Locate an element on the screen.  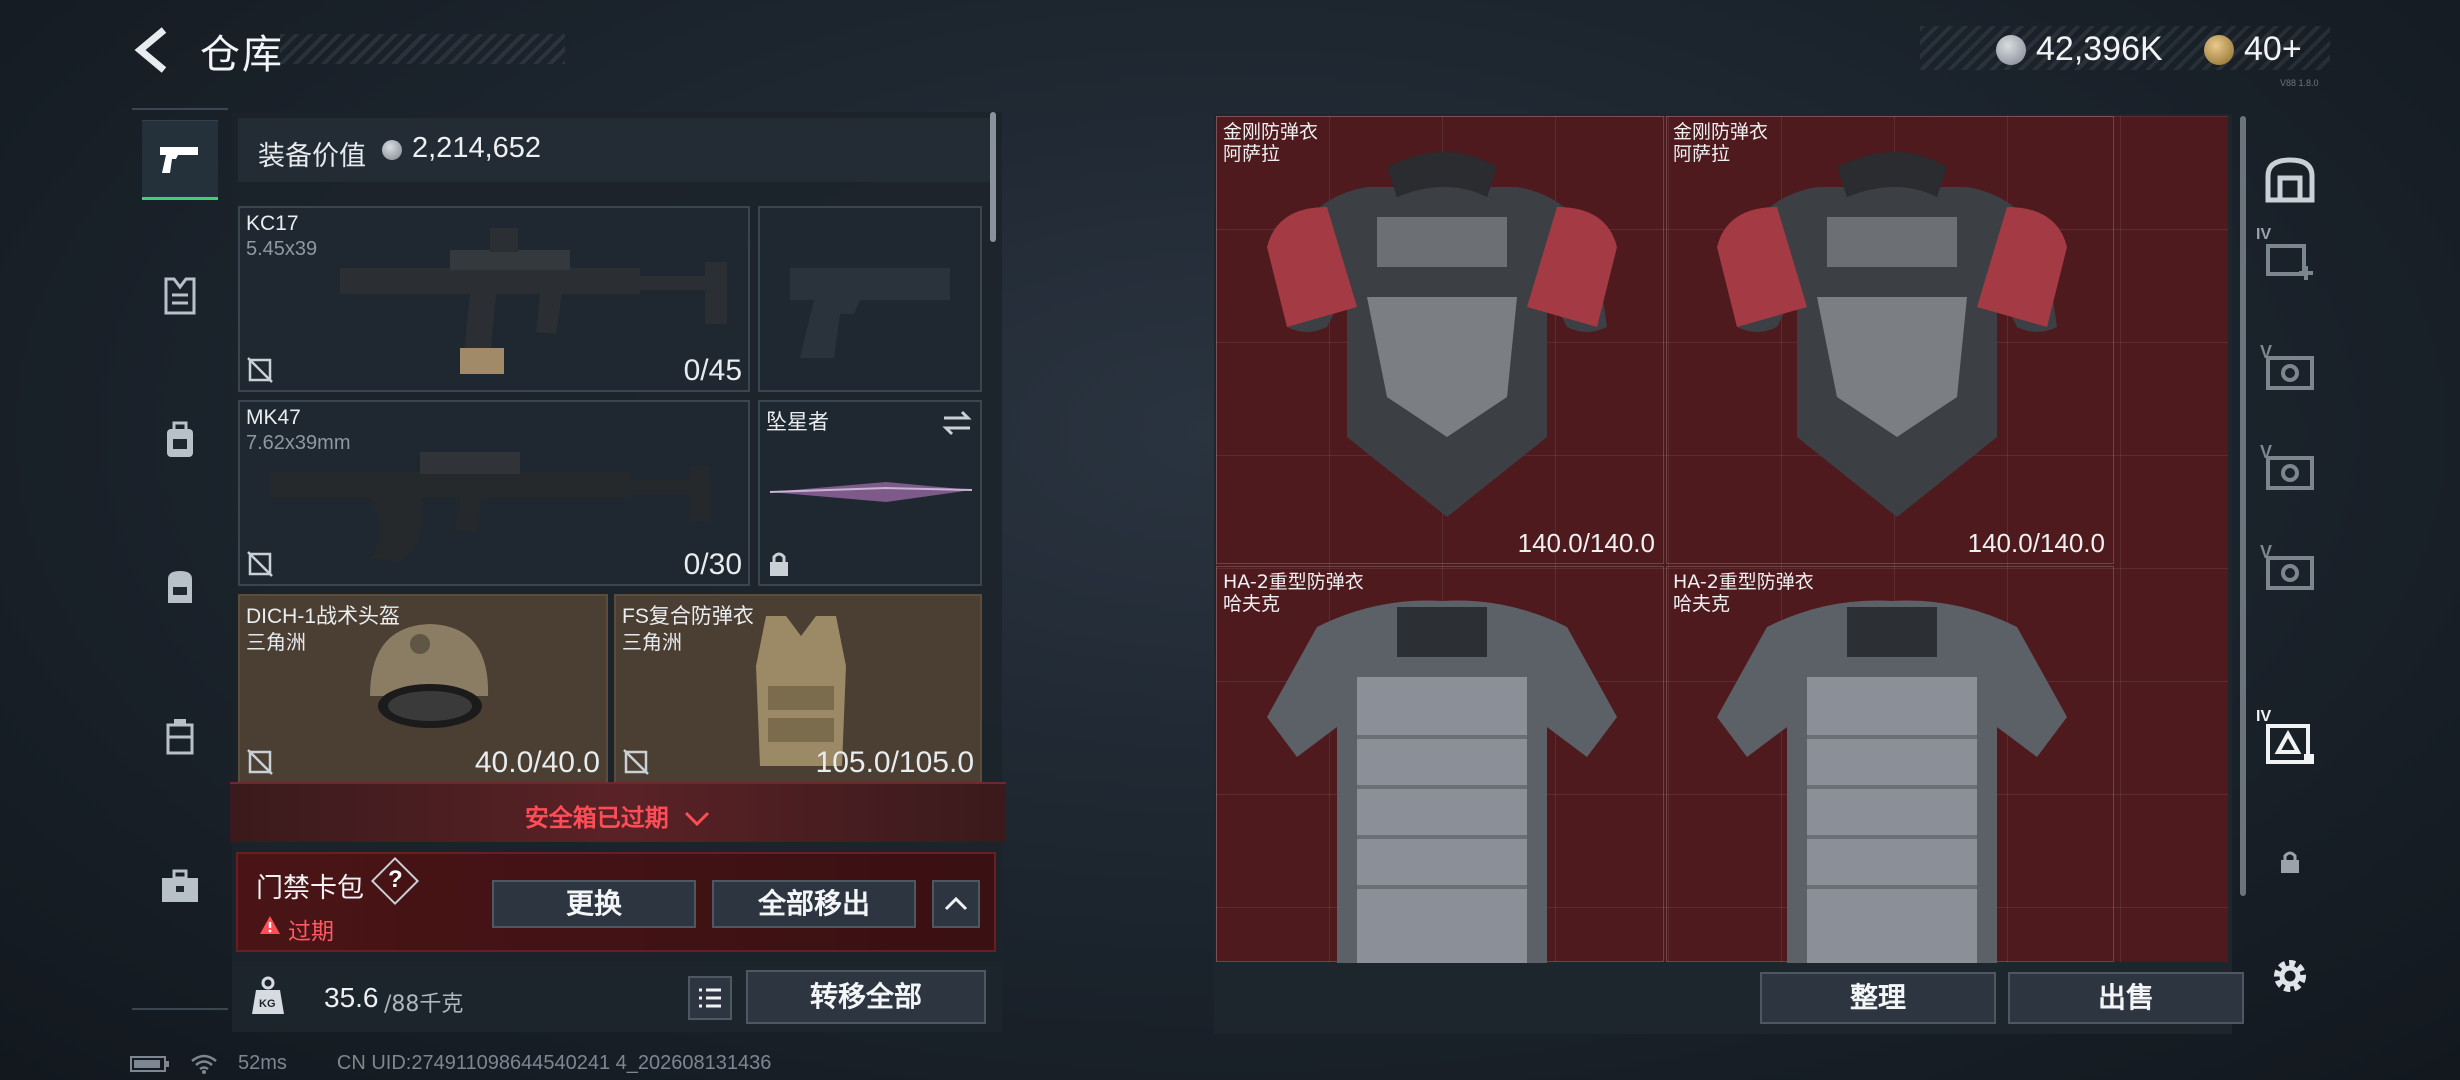
slot-secondary-weapon: MK47 7.62x39mm 0/30 is located at coordinates (494, 493).